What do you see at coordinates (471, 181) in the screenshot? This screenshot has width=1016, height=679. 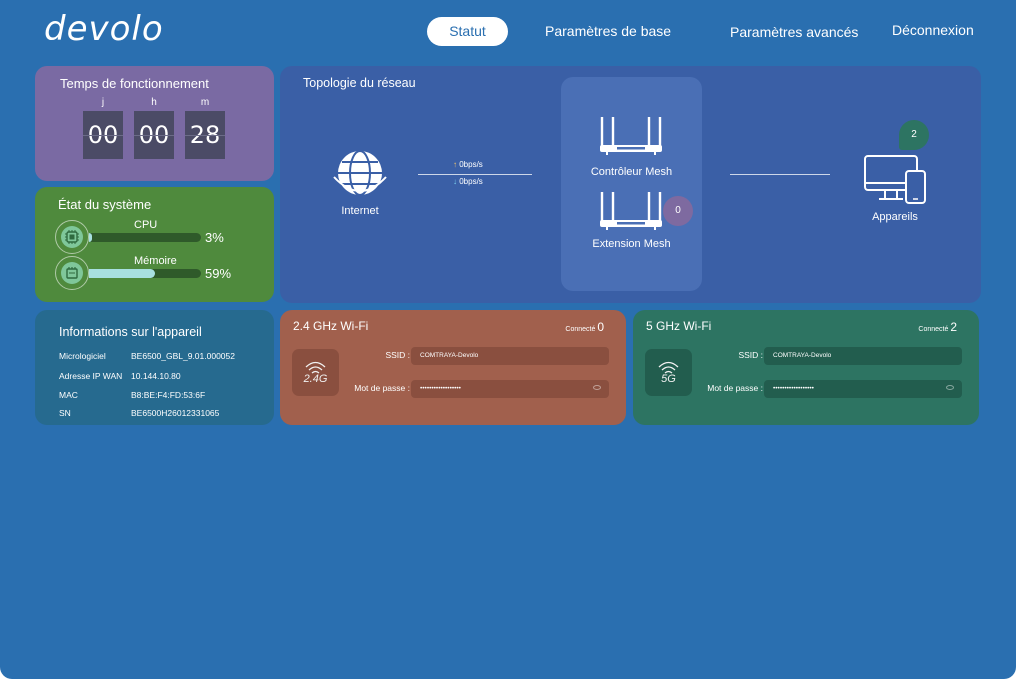 I see `download-rate-value: 0bps/s` at bounding box center [471, 181].